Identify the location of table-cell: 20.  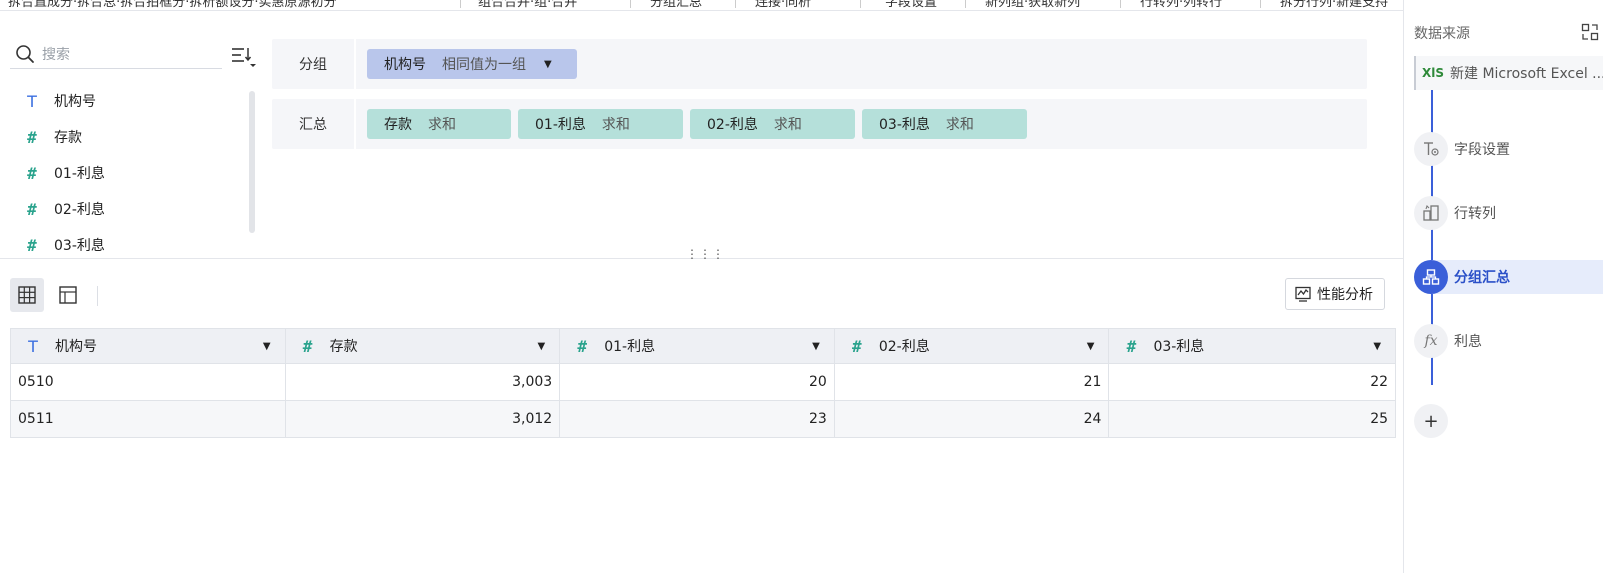
(697, 382).